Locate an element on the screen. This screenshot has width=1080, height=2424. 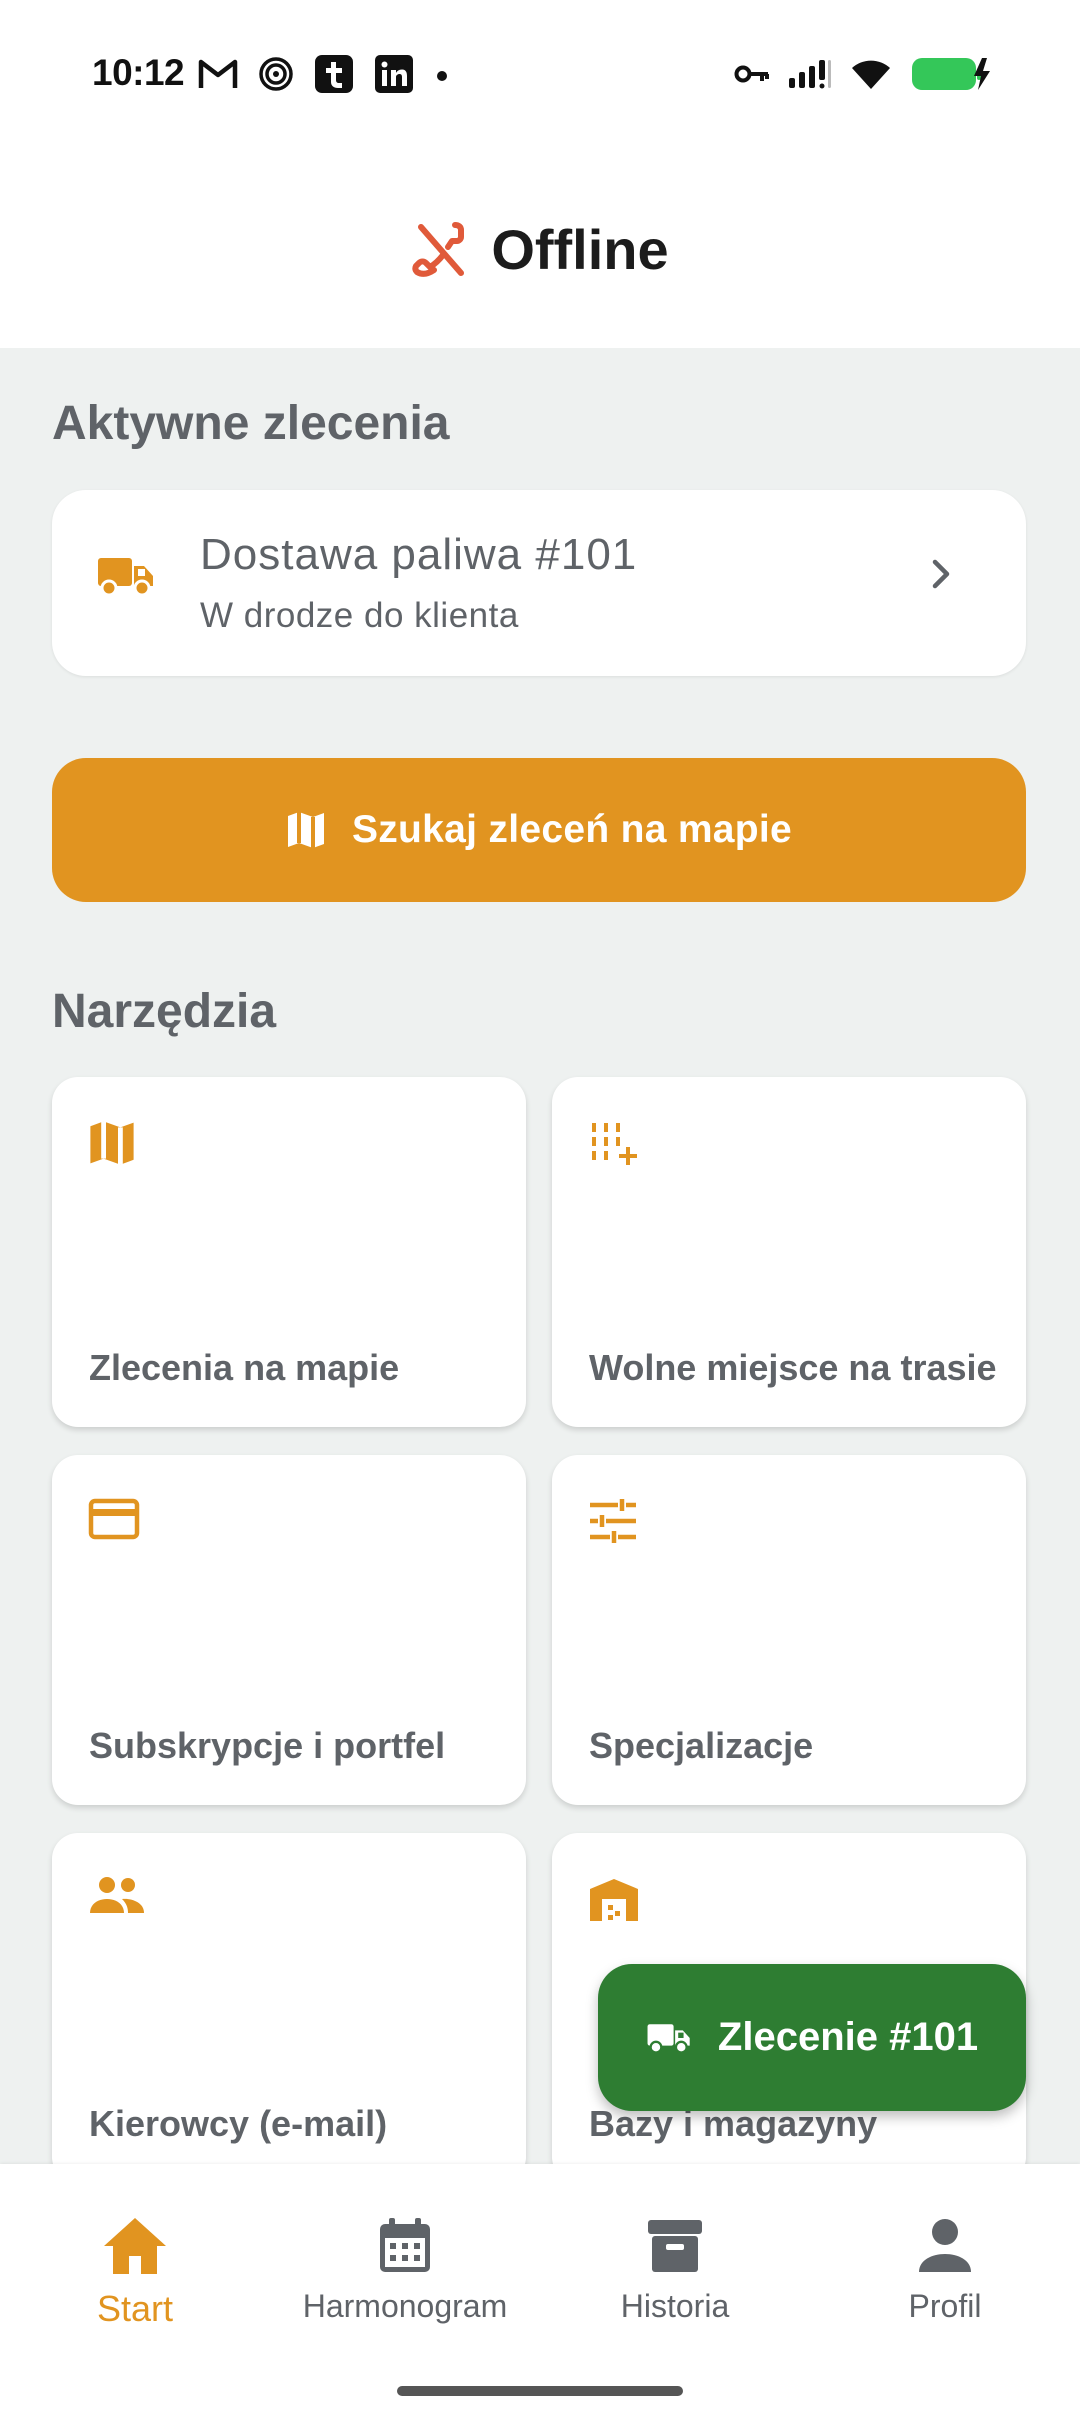
page-title: Offline is located at coordinates (580, 249).